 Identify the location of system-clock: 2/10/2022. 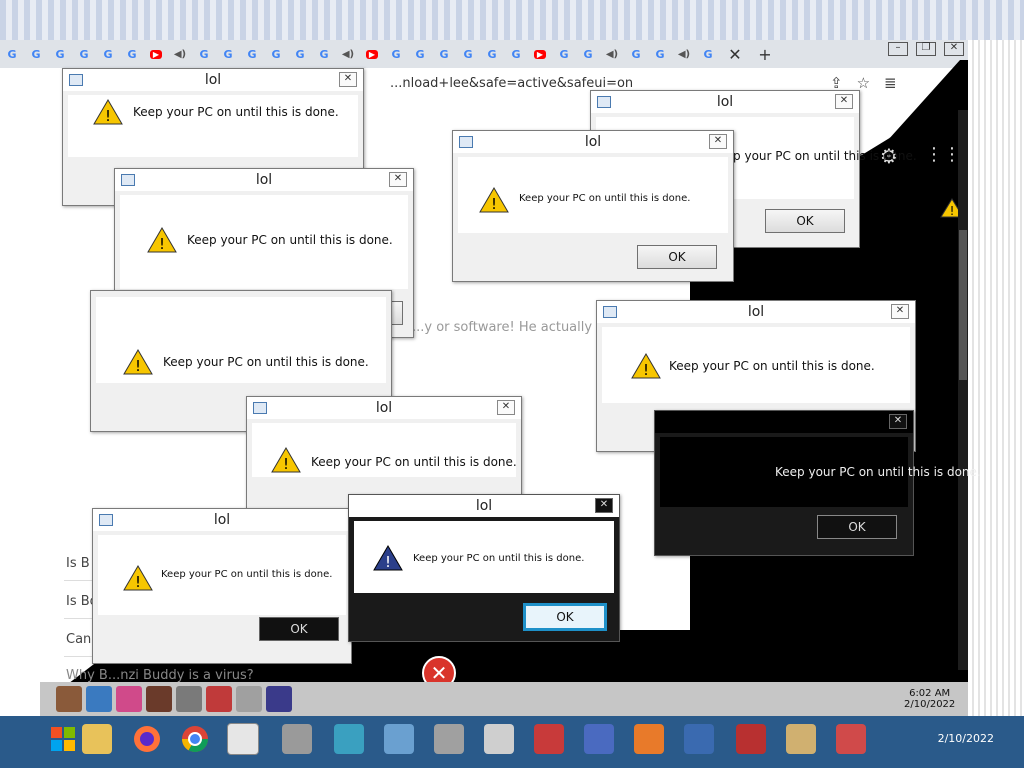
(966, 738).